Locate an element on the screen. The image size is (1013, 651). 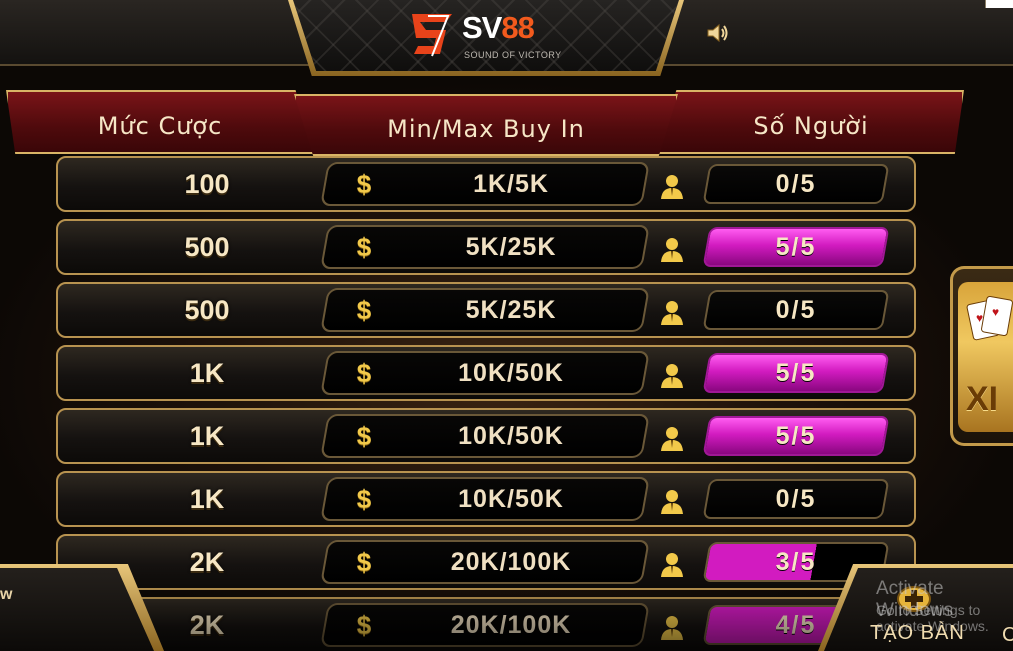
room-row: 500 $ 5K/25K 5/5 is located at coordinates (486, 247).